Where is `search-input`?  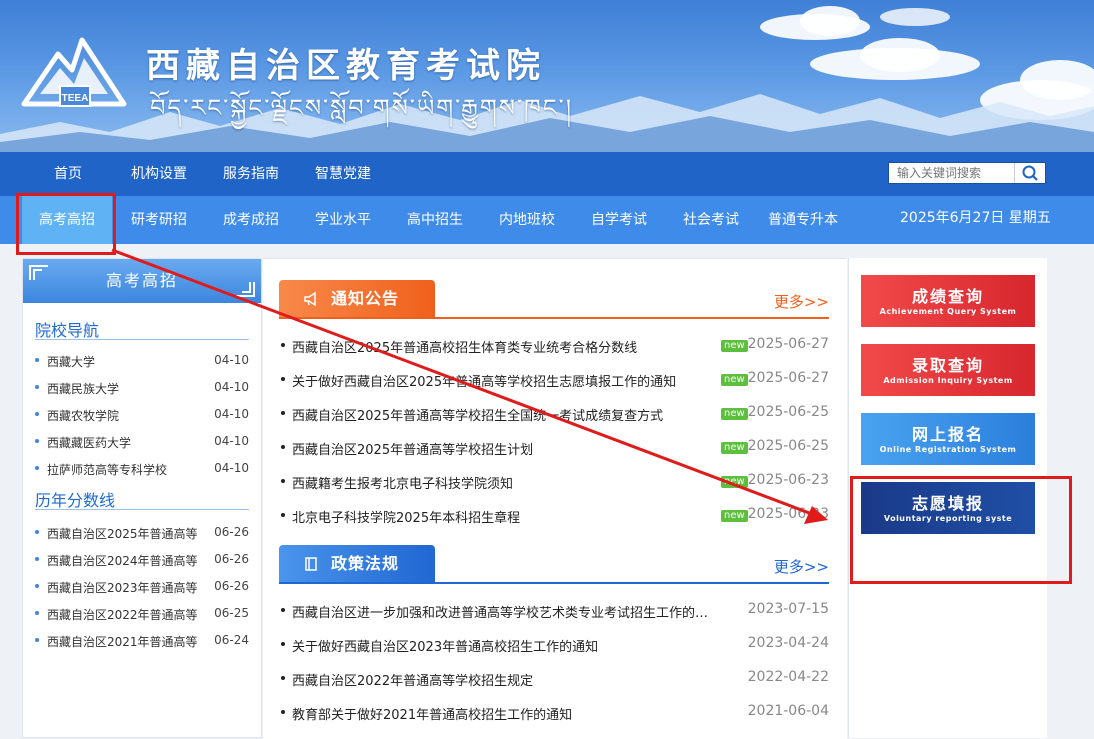 search-input is located at coordinates (960, 173).